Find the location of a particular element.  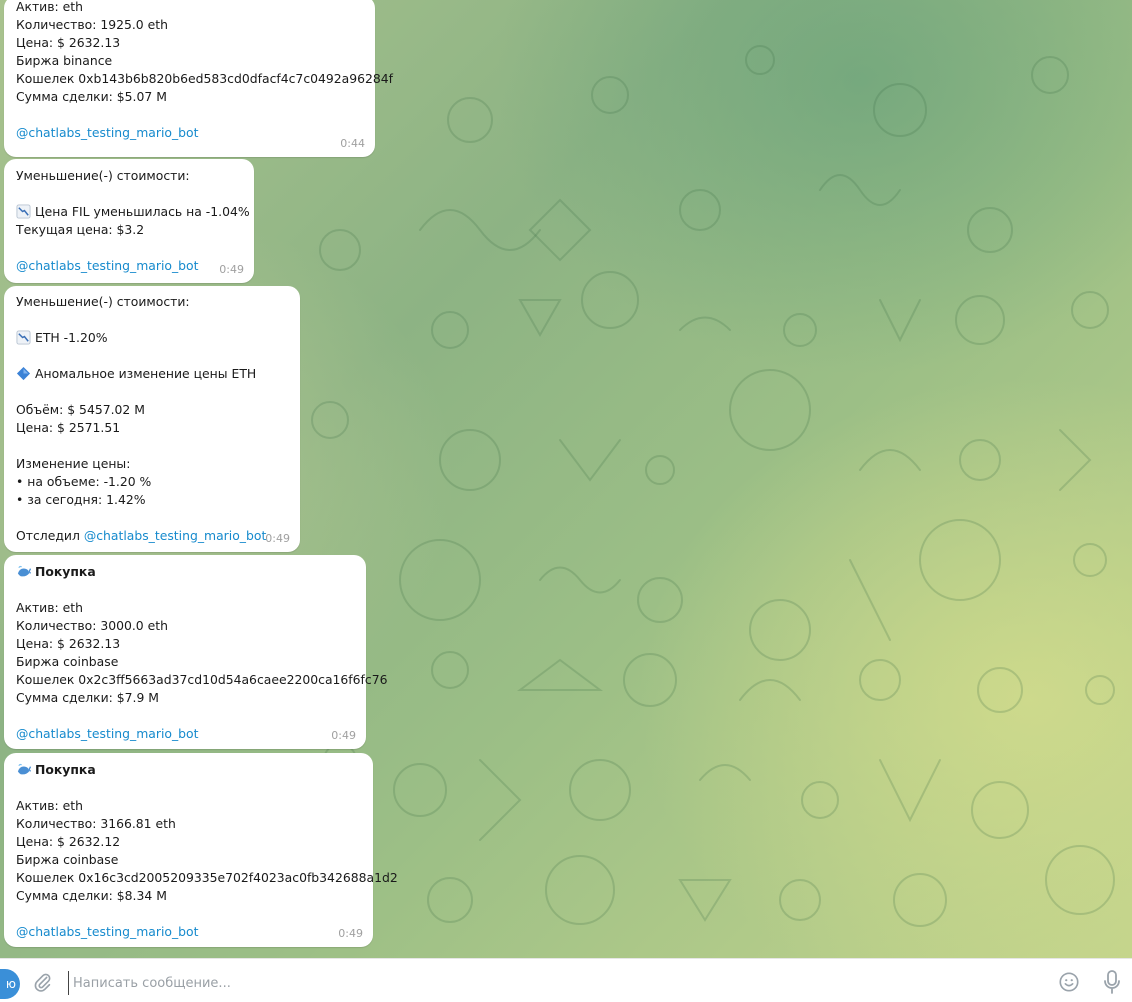

send-button: ю is located at coordinates (10, 984).